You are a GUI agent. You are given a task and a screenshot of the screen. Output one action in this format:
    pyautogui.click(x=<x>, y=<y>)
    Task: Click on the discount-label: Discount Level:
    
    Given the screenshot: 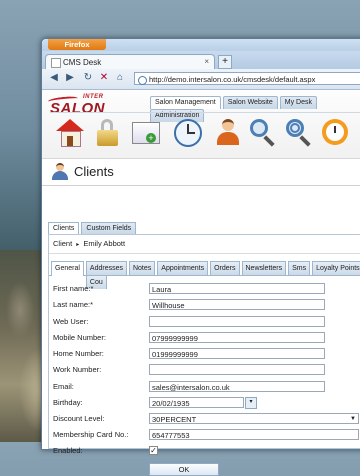 What is the action you would take?
    pyautogui.click(x=79, y=418)
    